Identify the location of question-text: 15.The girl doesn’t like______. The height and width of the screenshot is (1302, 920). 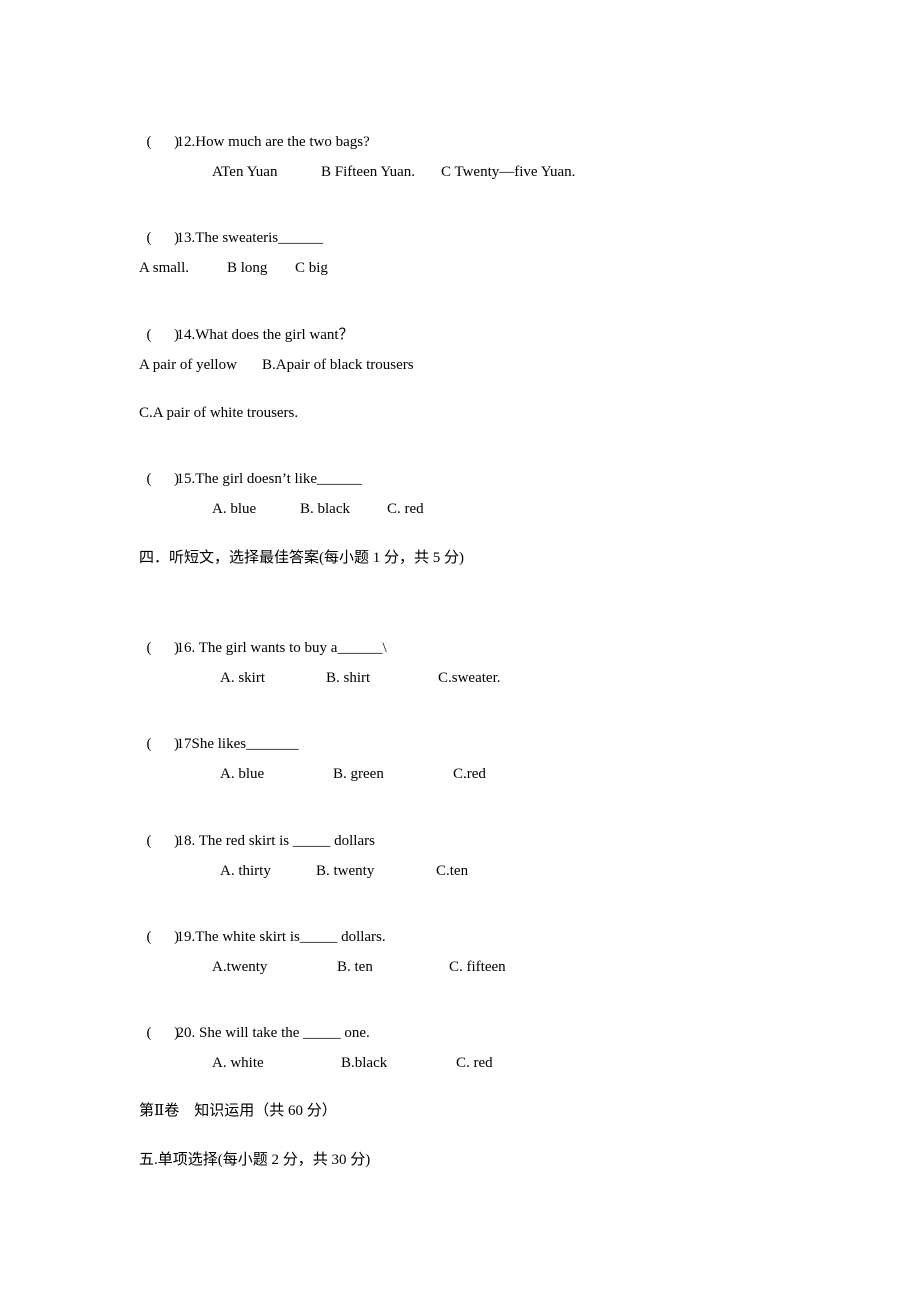
(269, 479).